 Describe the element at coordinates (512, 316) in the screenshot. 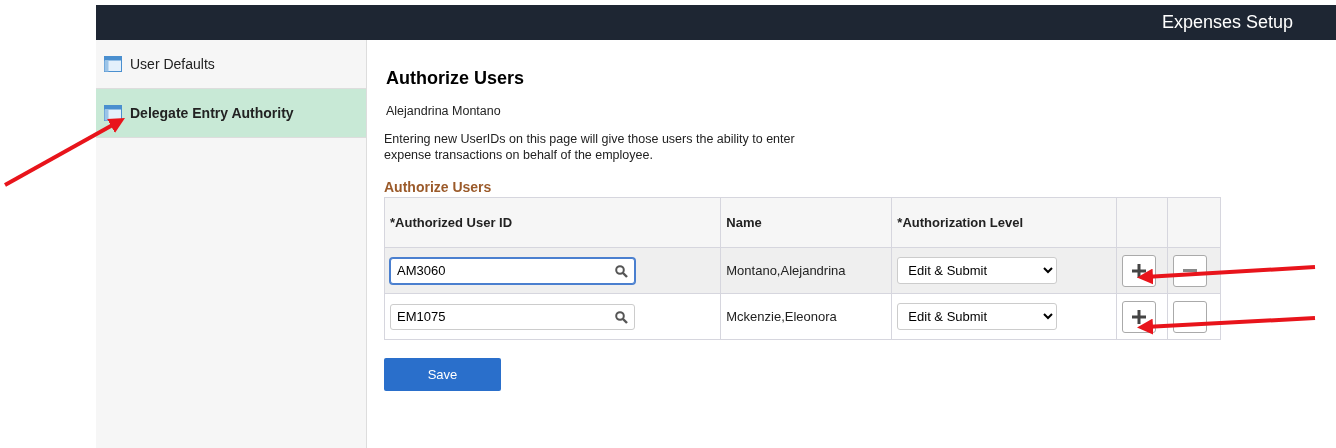

I see `user-id-field: EM1075` at that location.